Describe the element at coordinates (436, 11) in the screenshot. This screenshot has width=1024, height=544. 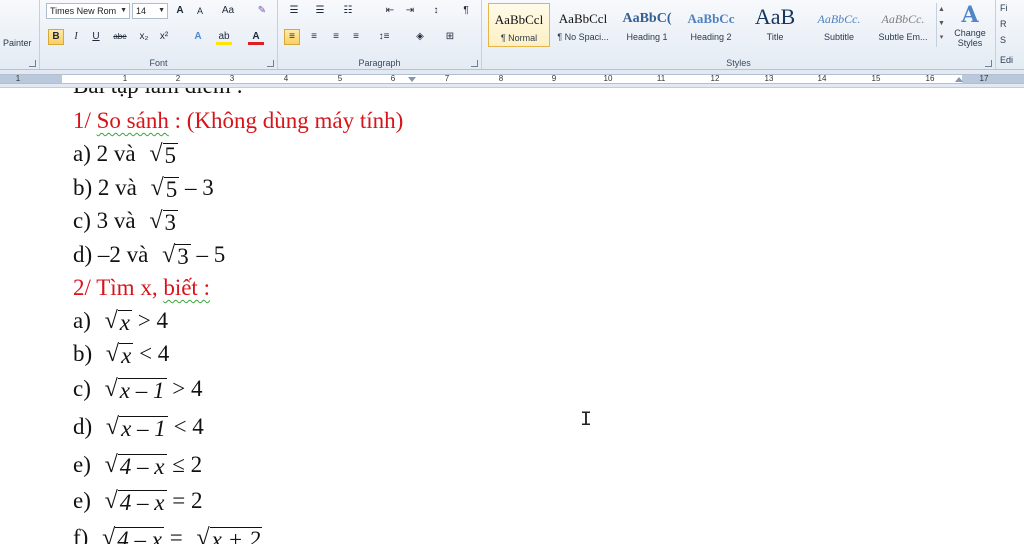
I see `sort-icon: ↕` at that location.